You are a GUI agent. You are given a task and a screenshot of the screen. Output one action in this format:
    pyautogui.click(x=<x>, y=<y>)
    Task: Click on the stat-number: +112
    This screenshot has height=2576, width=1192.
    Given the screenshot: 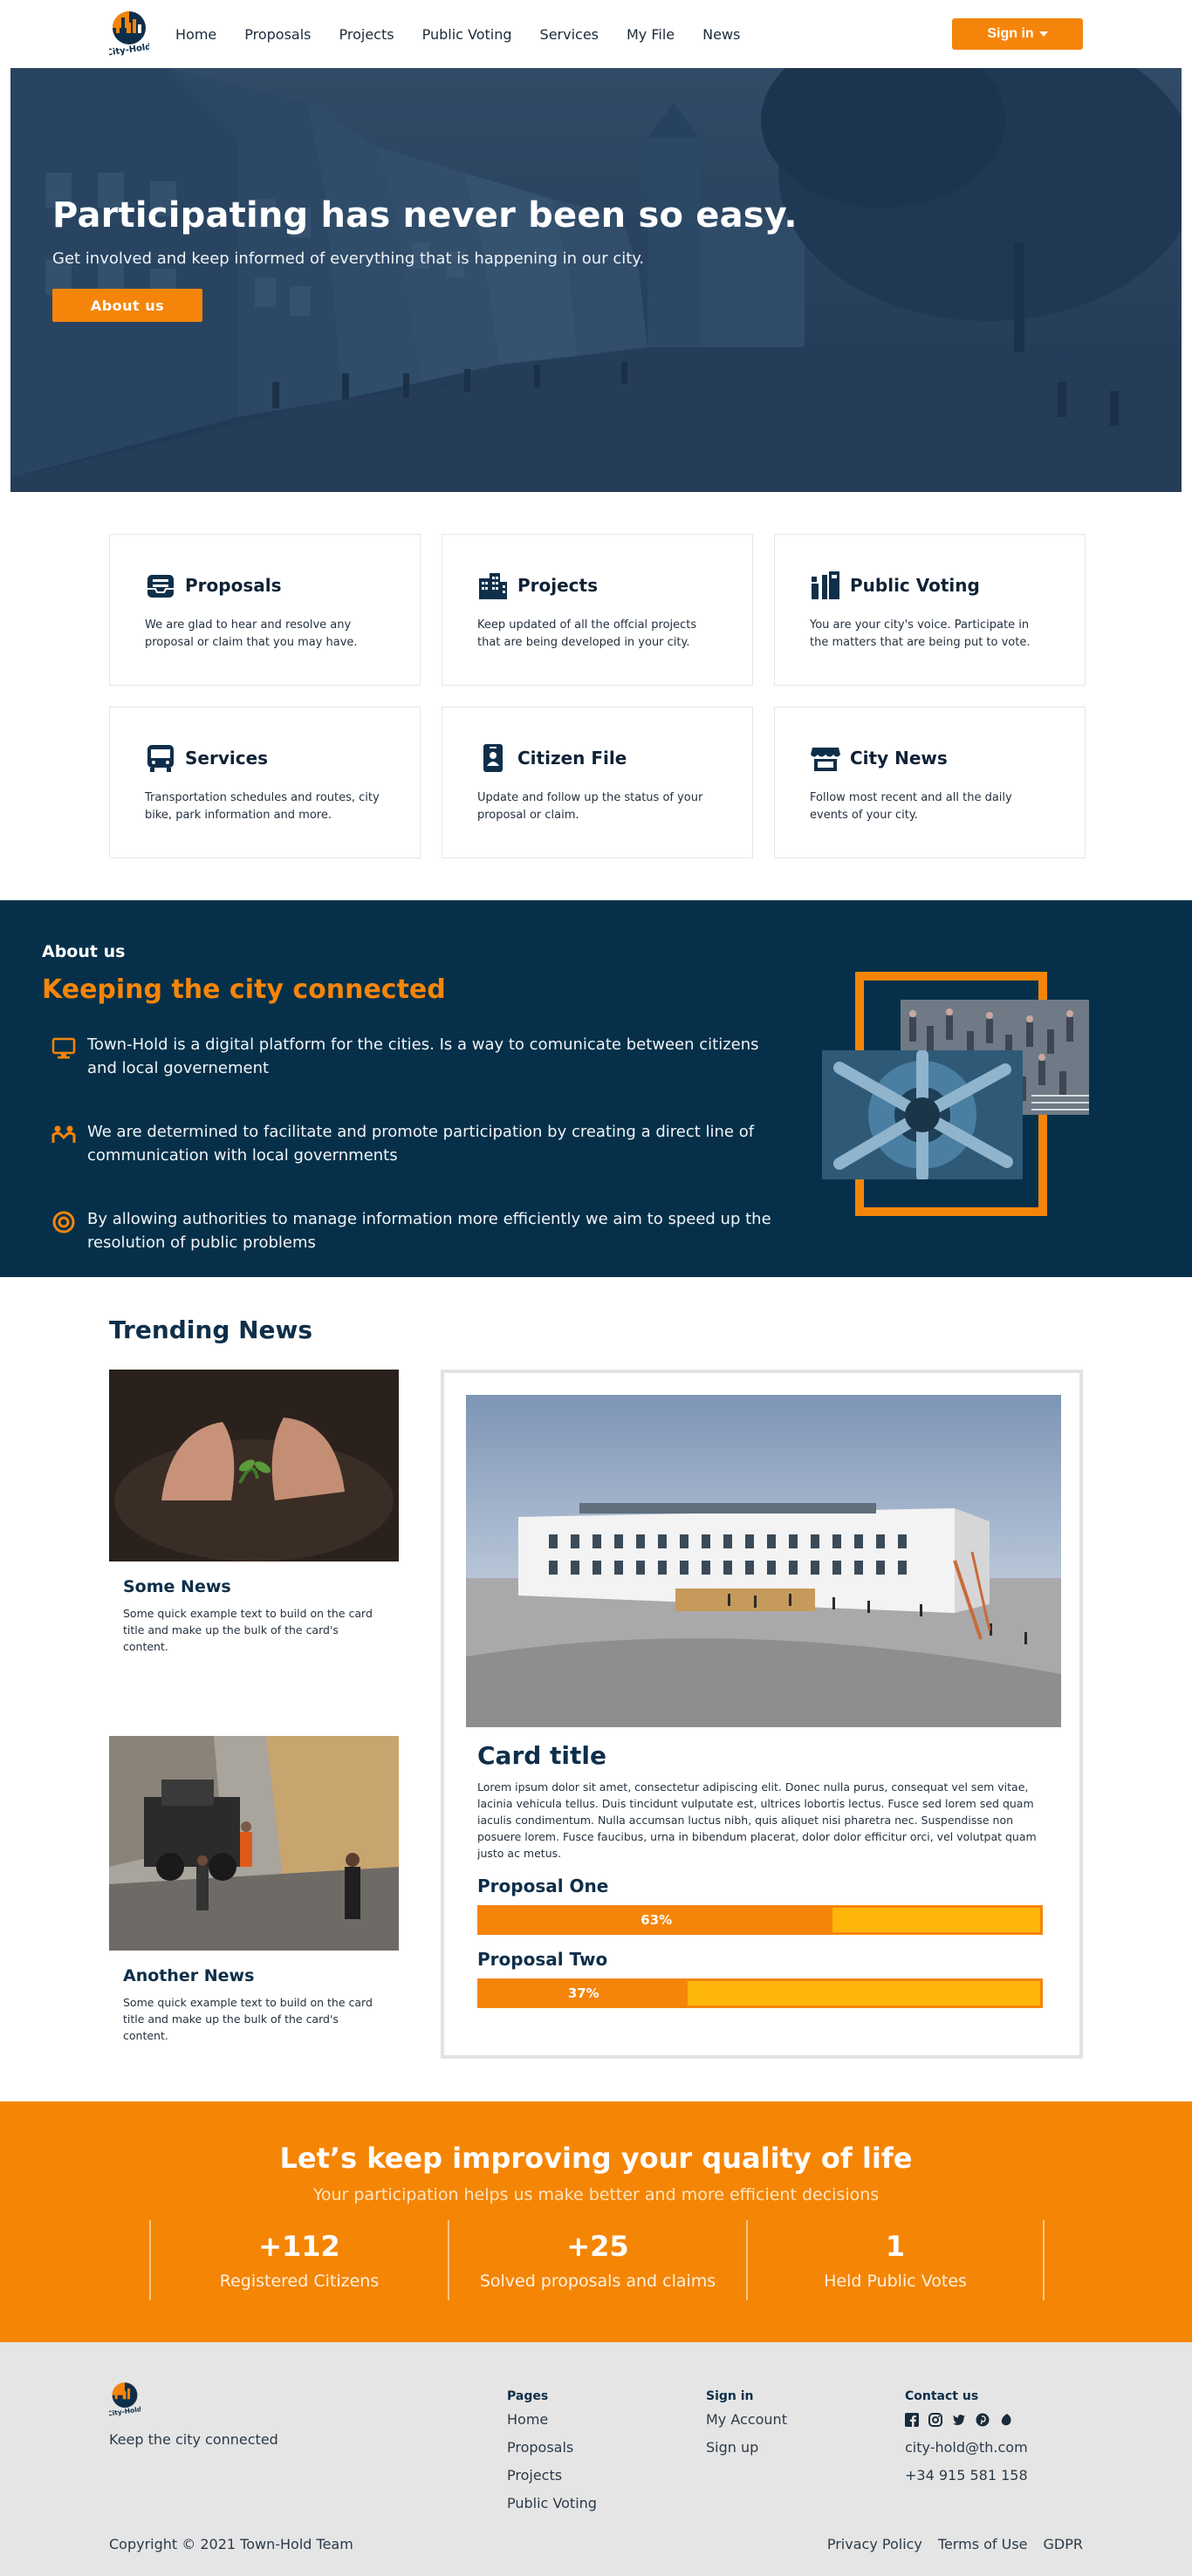 What is the action you would take?
    pyautogui.click(x=299, y=2246)
    